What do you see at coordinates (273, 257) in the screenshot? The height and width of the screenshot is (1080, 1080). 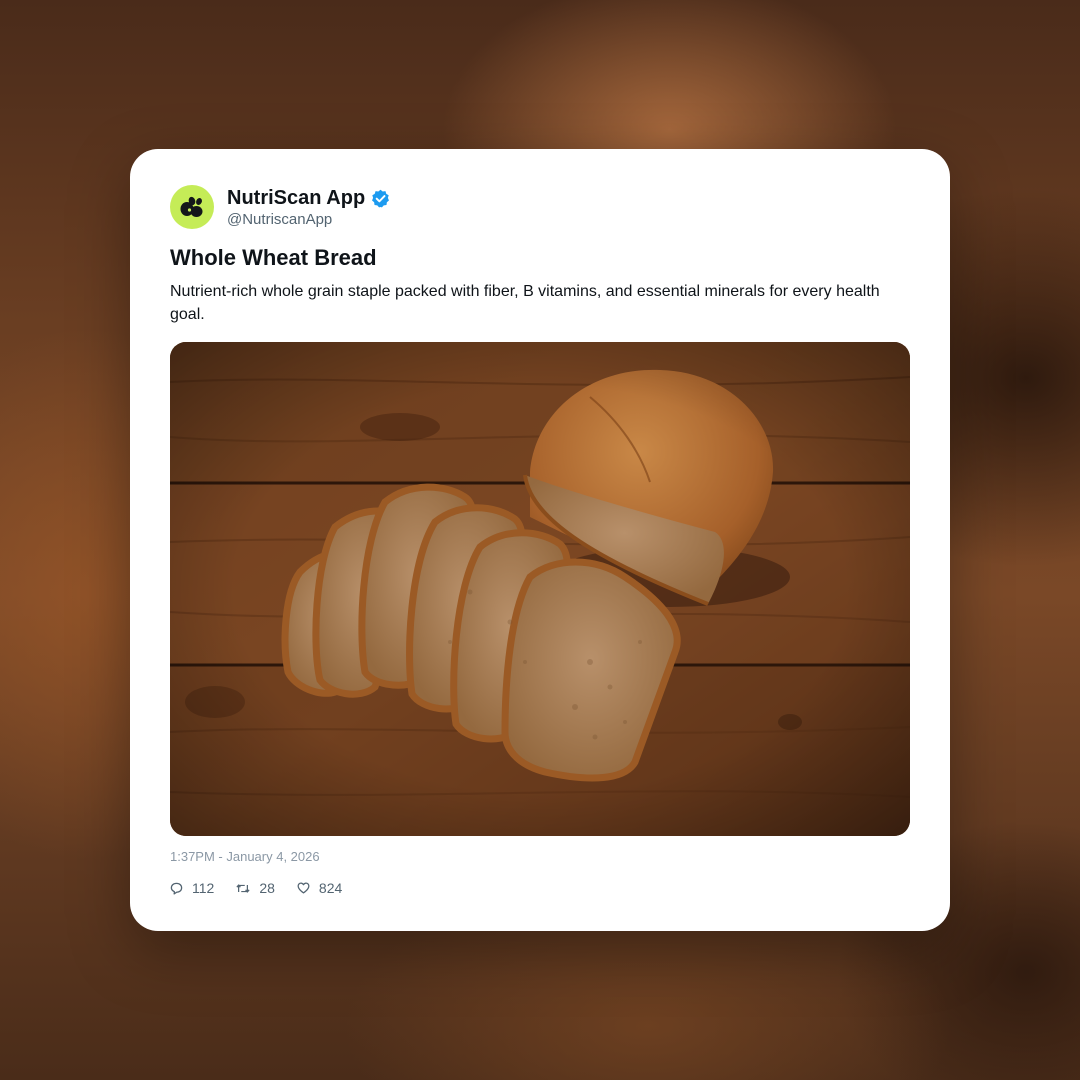 I see `post-title: Whole Wheat Bread` at bounding box center [273, 257].